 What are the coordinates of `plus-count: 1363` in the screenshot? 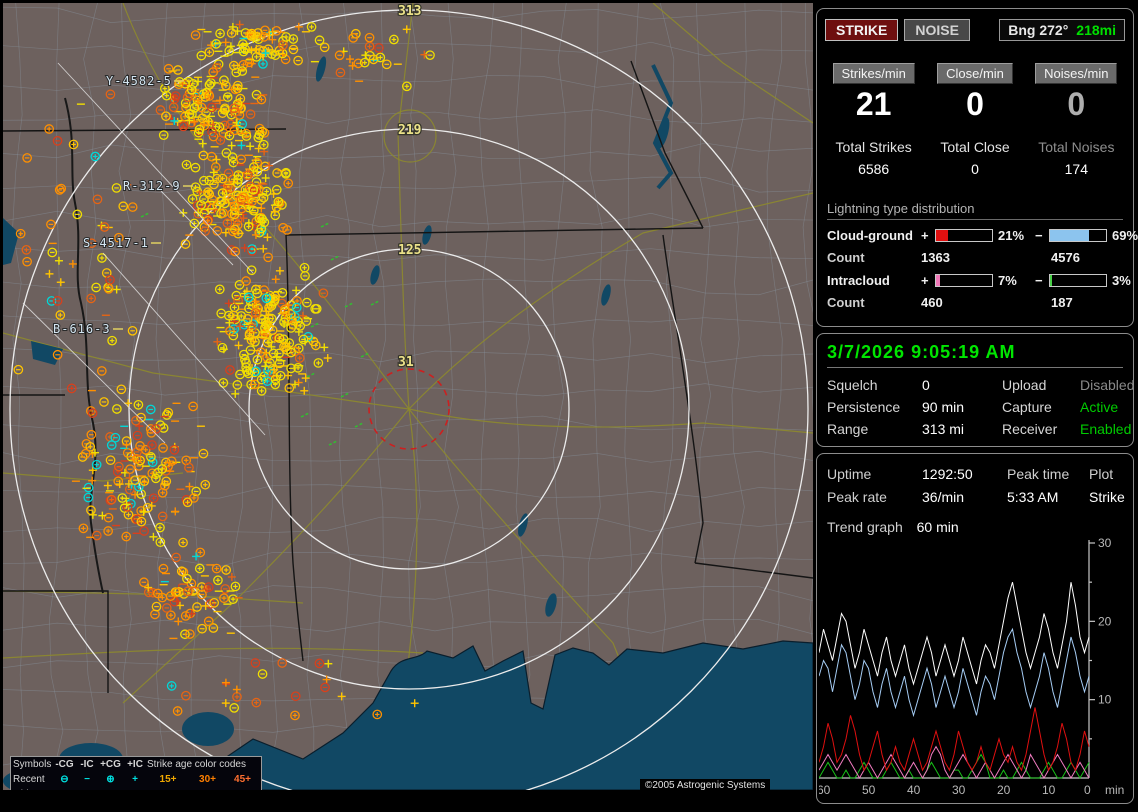 It's located at (935, 257).